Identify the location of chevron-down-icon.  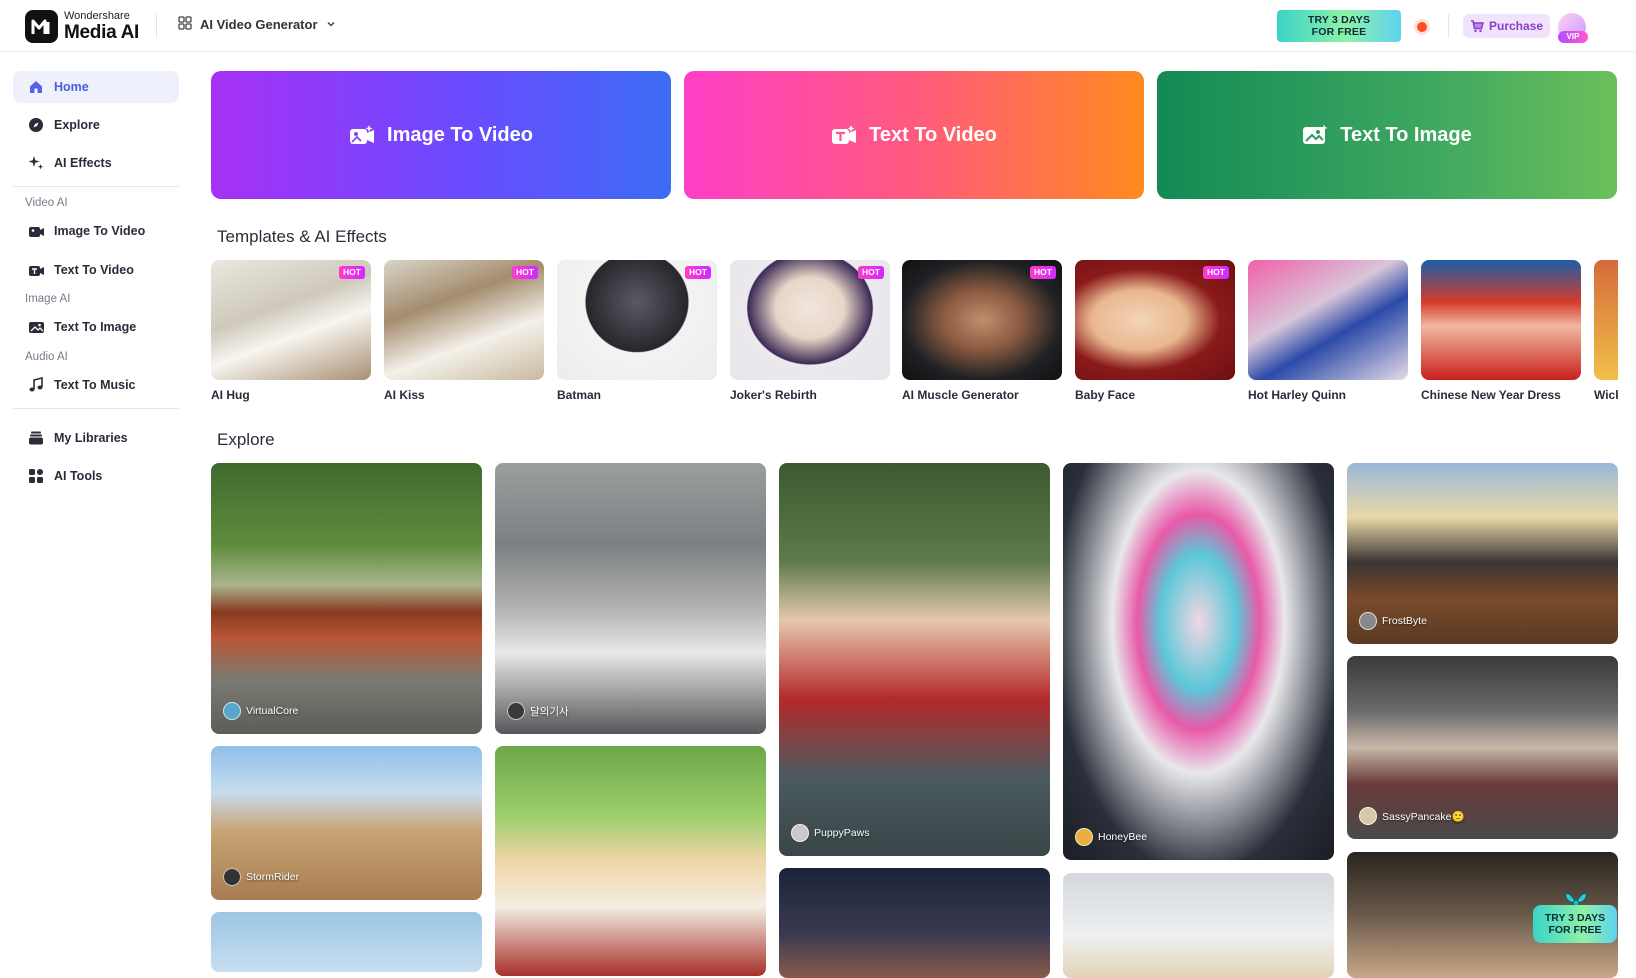
(331, 24).